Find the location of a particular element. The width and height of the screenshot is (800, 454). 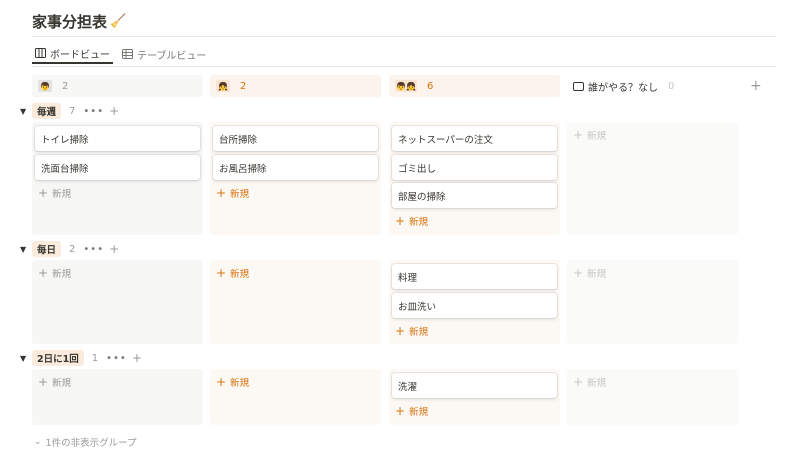

card: ネットスーパーの注文 is located at coordinates (474, 138).